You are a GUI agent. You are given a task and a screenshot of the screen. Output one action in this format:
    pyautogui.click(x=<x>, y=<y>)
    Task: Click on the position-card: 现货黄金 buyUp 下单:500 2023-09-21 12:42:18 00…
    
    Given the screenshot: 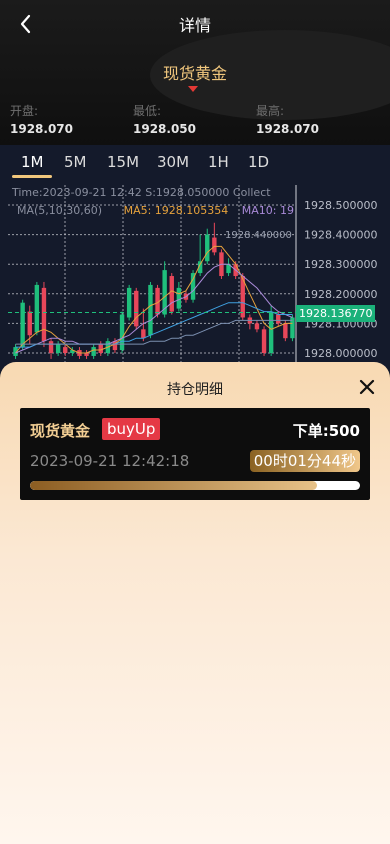 What is the action you would take?
    pyautogui.click(x=195, y=454)
    